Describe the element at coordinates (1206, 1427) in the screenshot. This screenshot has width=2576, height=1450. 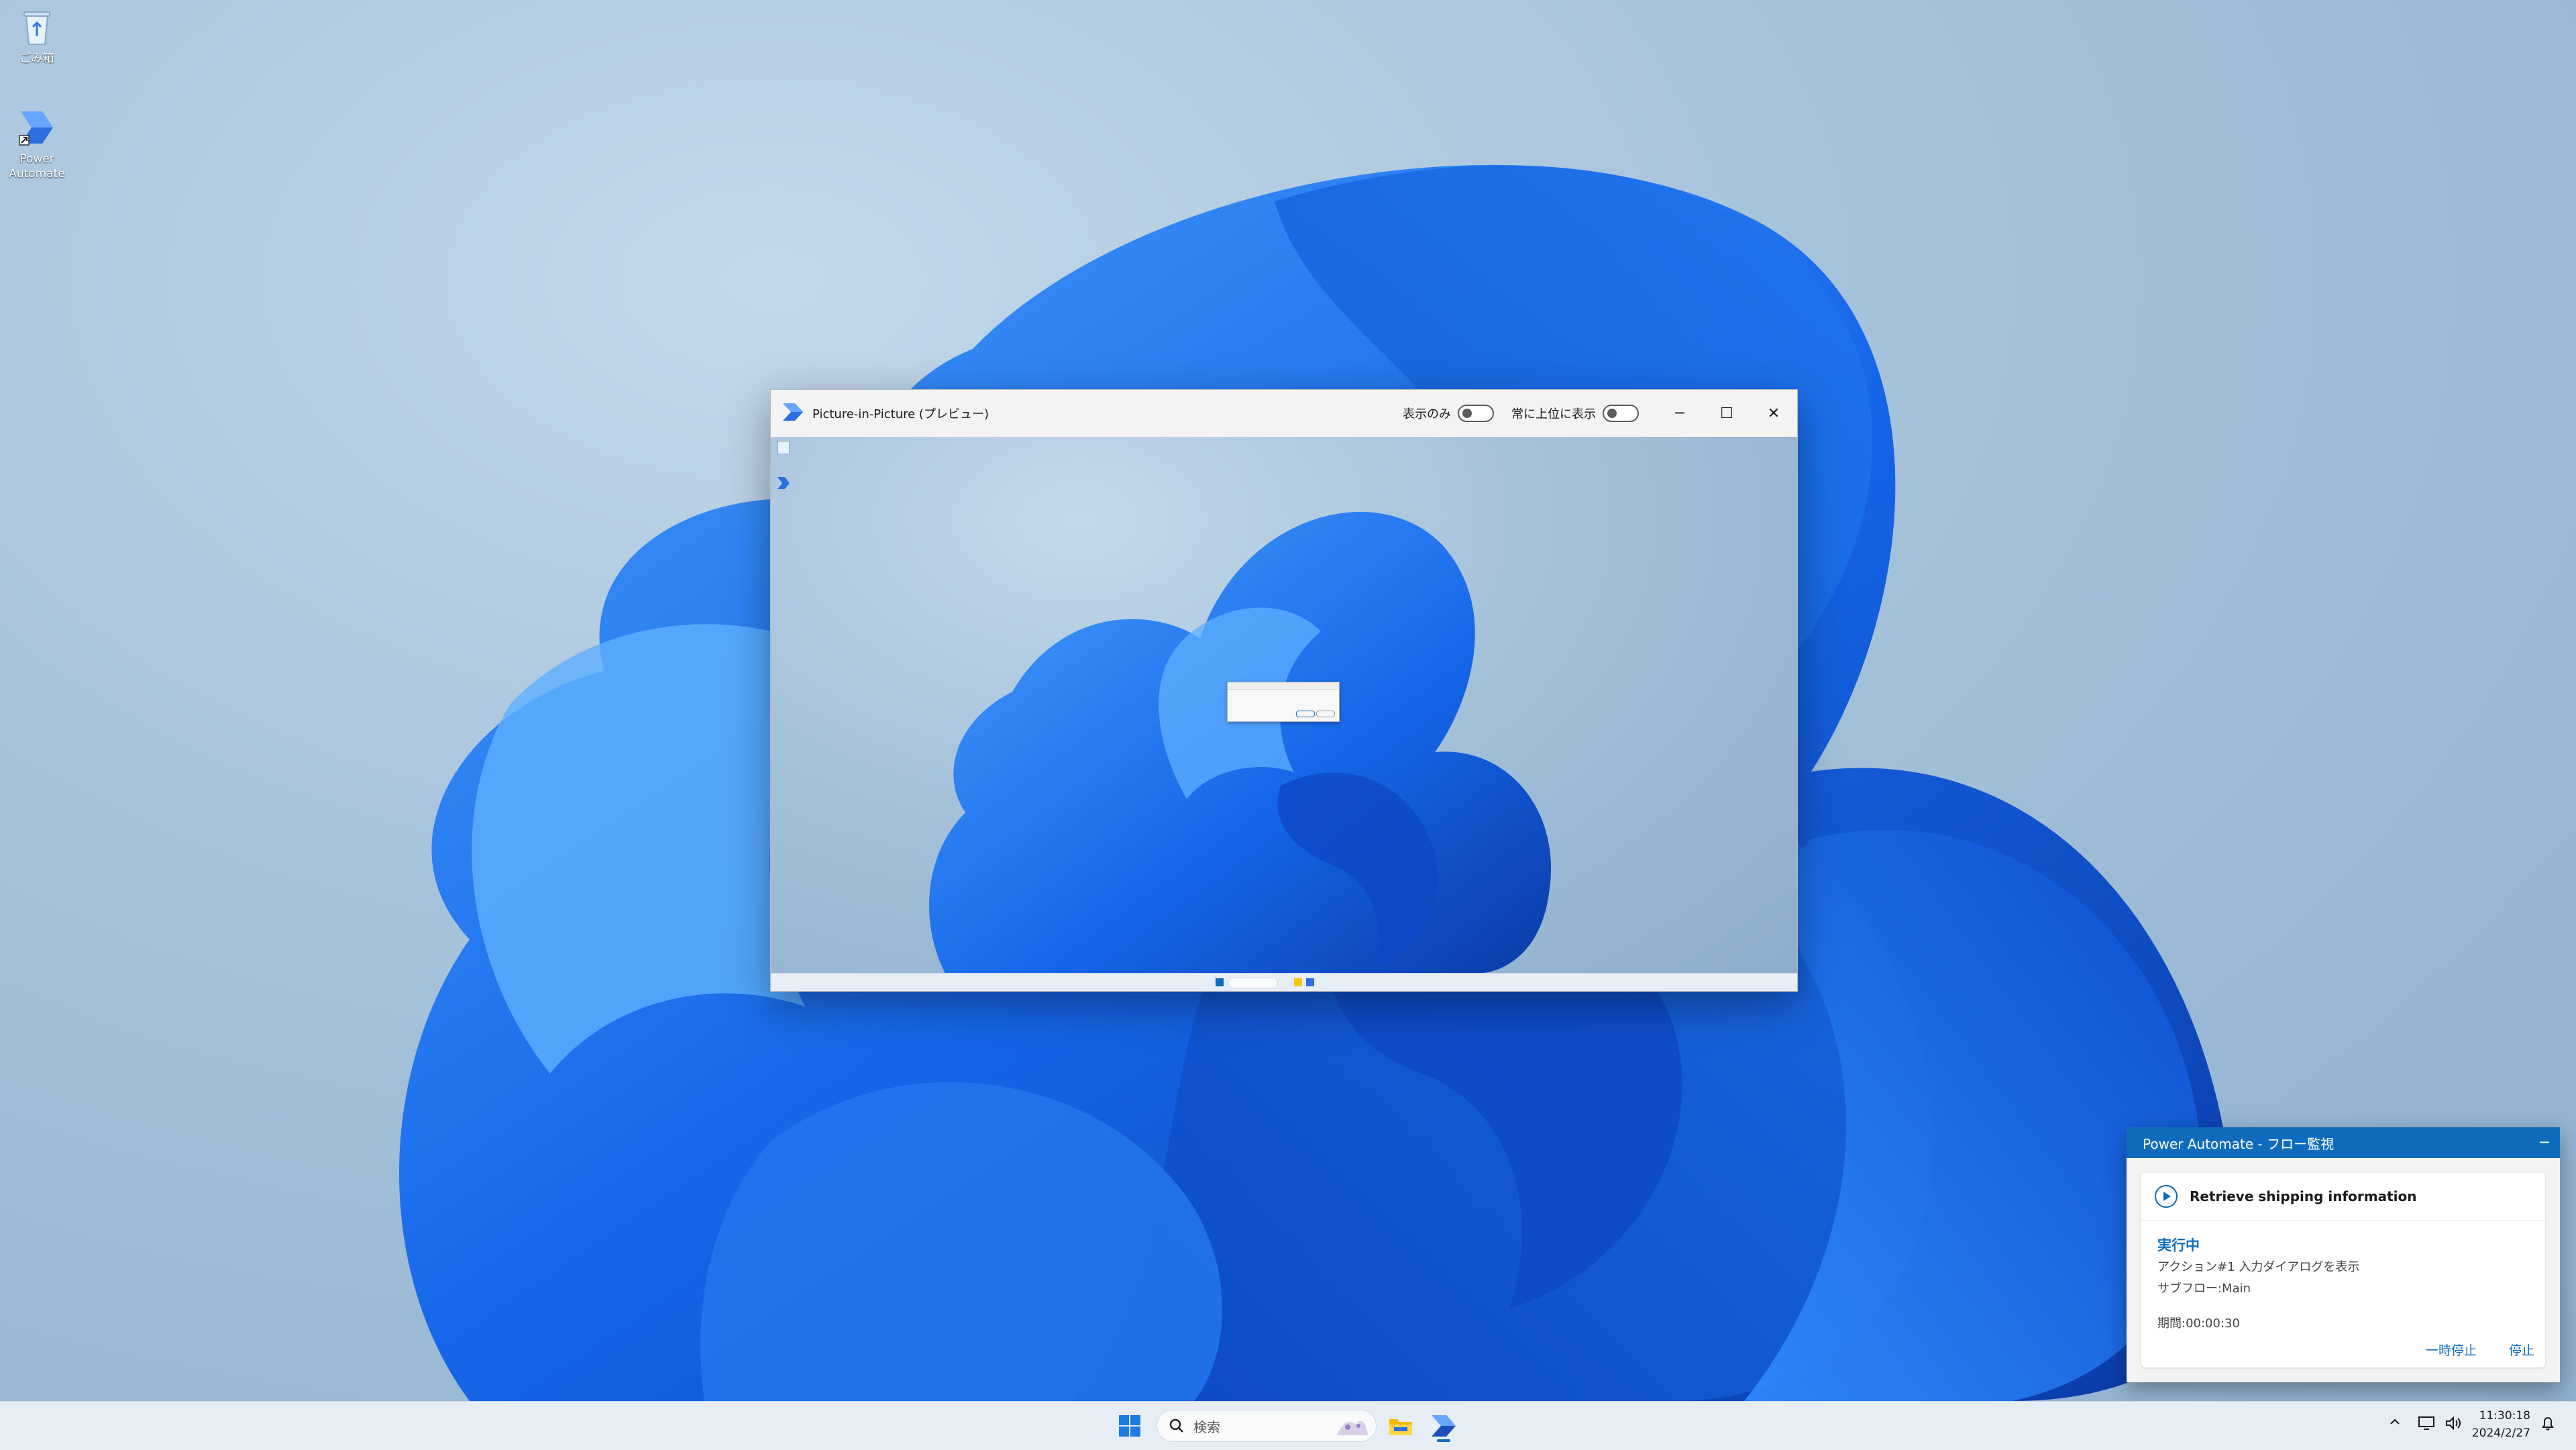
I see `taskbar-search-placeholder: 検索` at that location.